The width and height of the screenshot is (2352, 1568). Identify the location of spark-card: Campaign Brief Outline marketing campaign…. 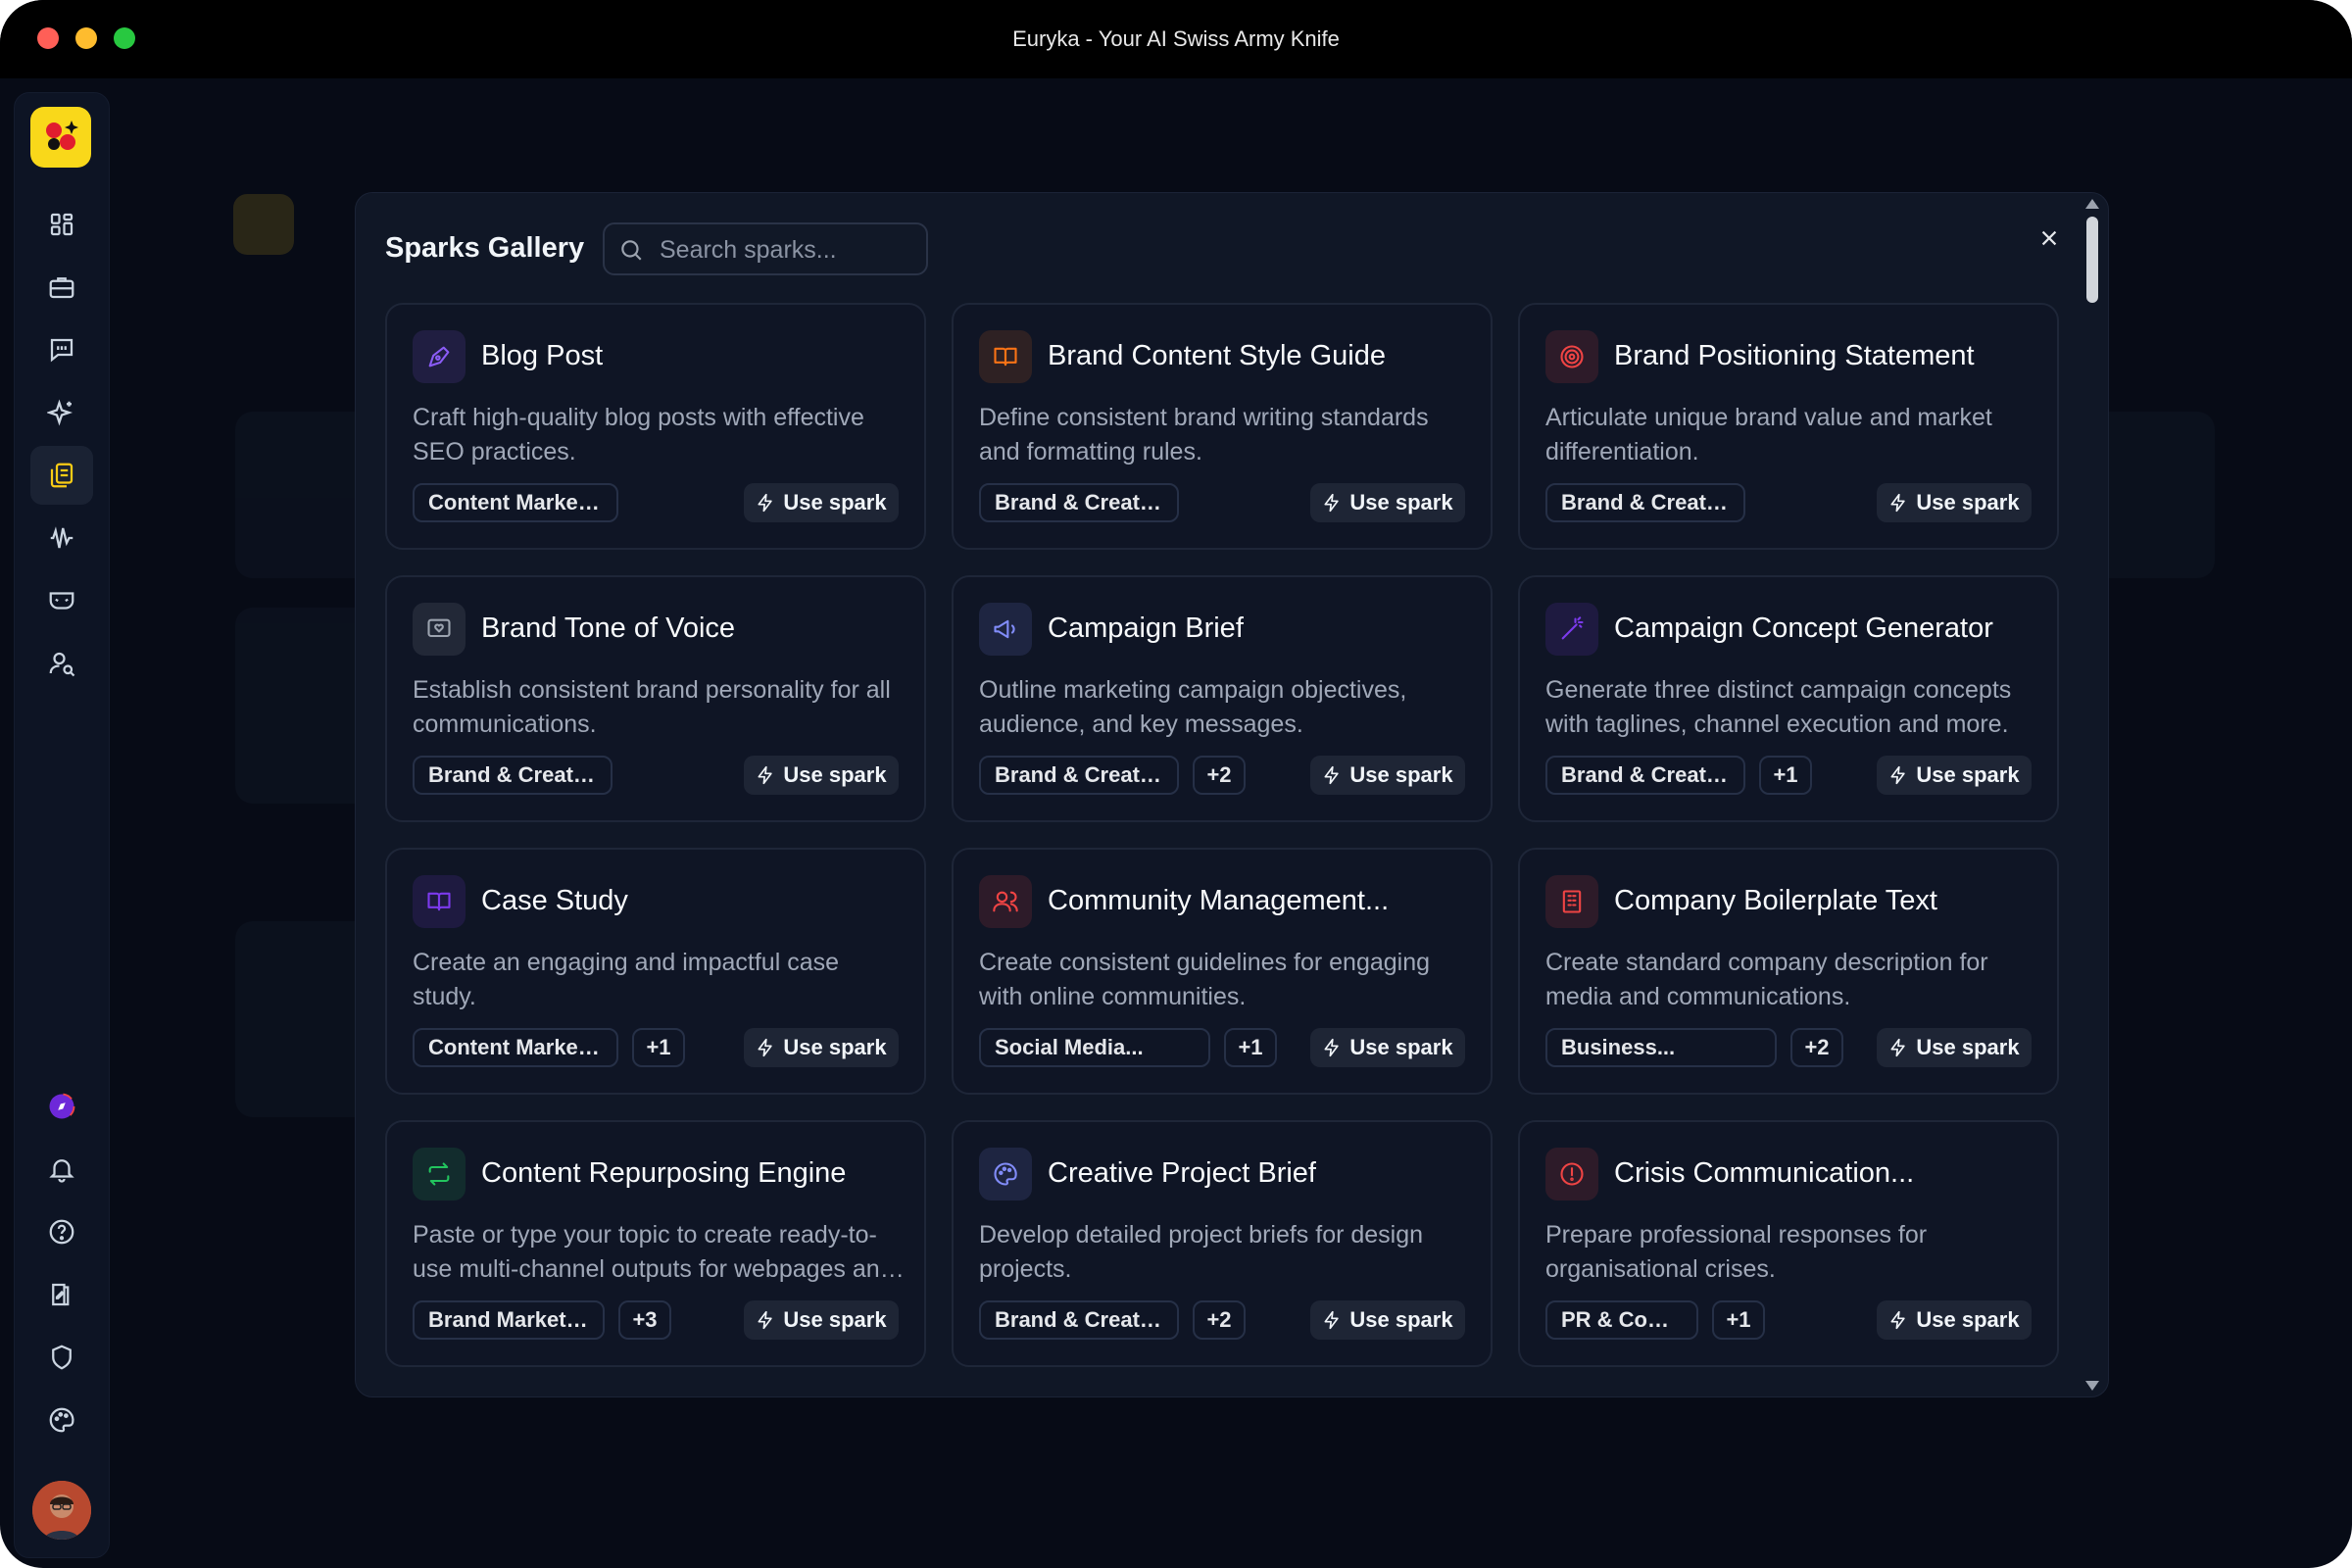
(1222, 698).